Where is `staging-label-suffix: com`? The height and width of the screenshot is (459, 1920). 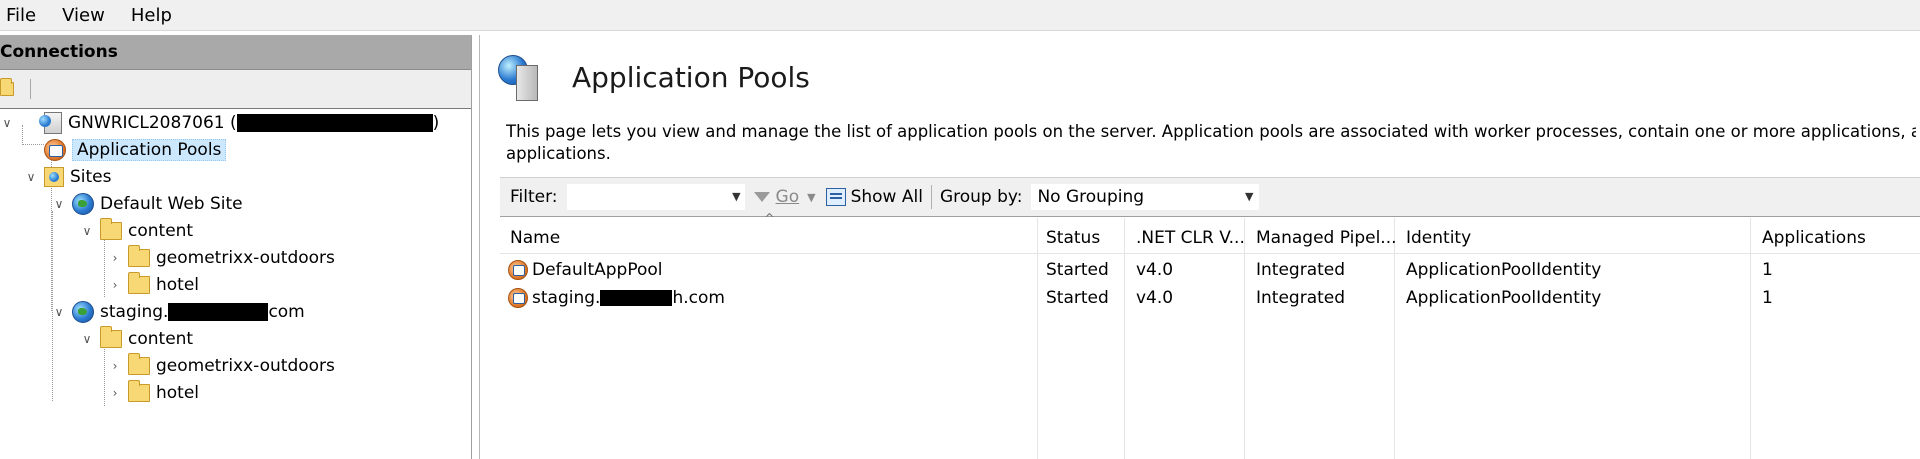
staging-label-suffix: com is located at coordinates (286, 311).